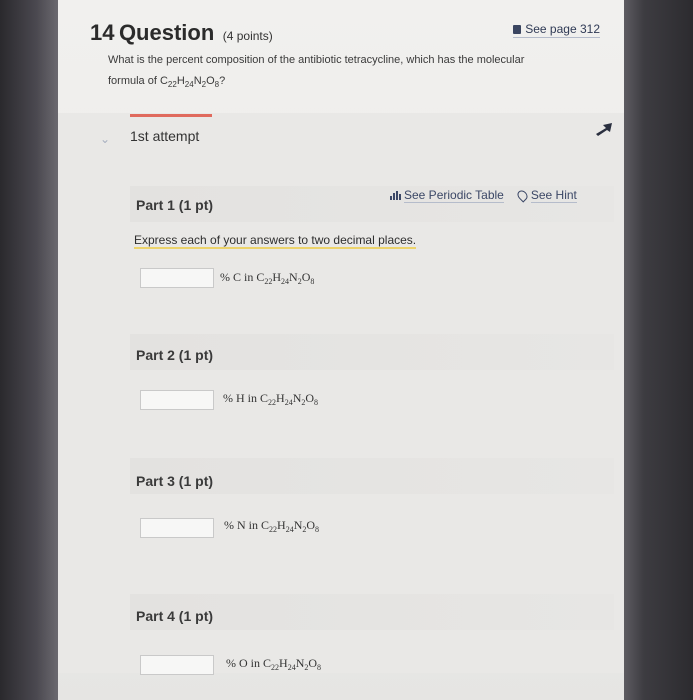 The height and width of the screenshot is (700, 693). I want to click on part-tools: See Periodic Table See Hint, so click(483, 195).